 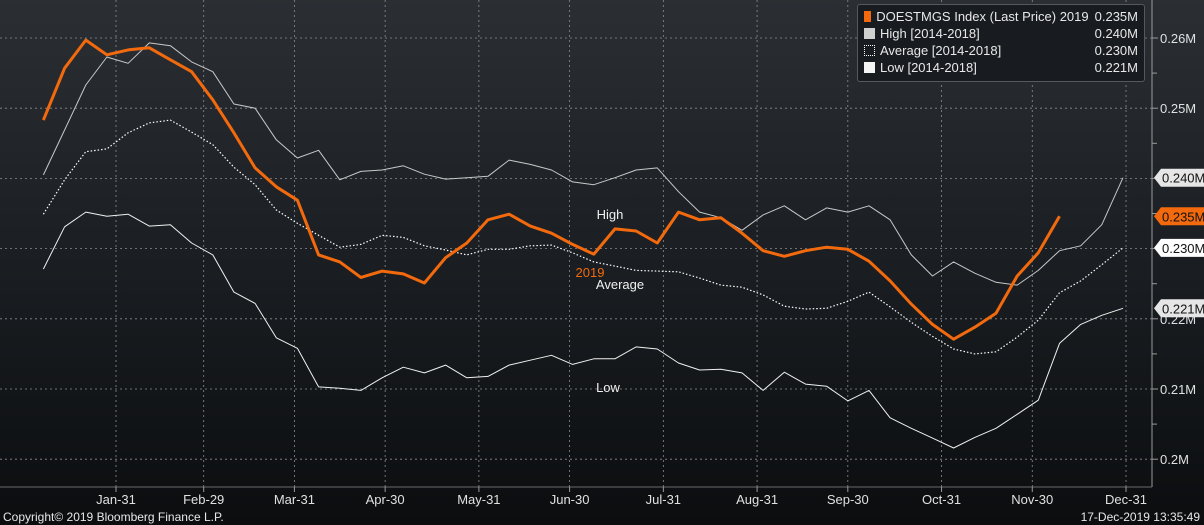 I want to click on x-tick-label: Feb-29, so click(x=203, y=499).